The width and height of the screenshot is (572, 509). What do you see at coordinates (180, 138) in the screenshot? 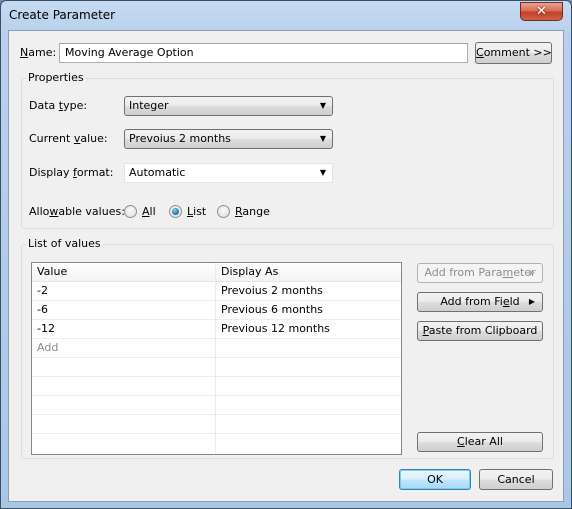
I see `current-value-value: Prevoius 2 months` at bounding box center [180, 138].